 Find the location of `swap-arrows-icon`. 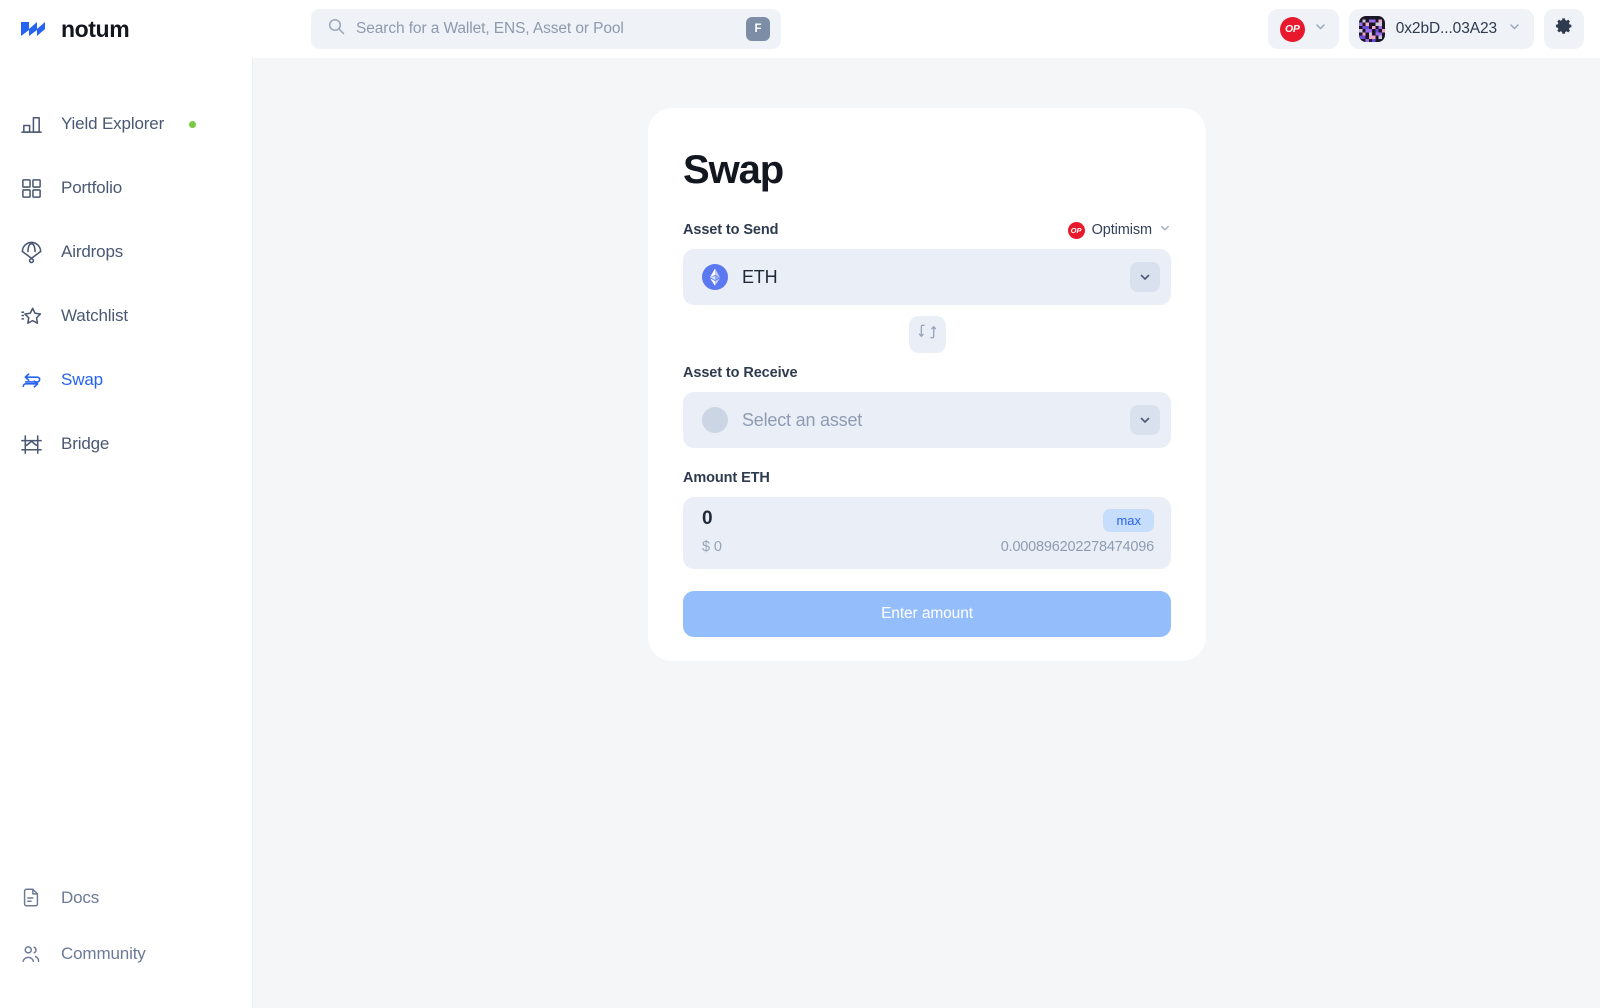

swap-arrows-icon is located at coordinates (31, 380).